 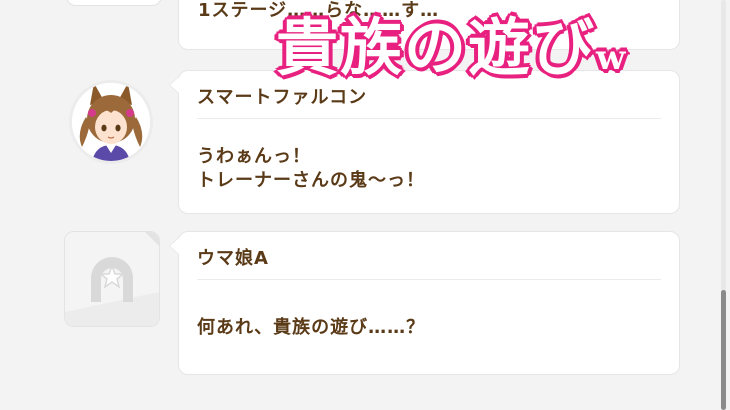 I want to click on avatar-partial-top, so click(x=114, y=3).